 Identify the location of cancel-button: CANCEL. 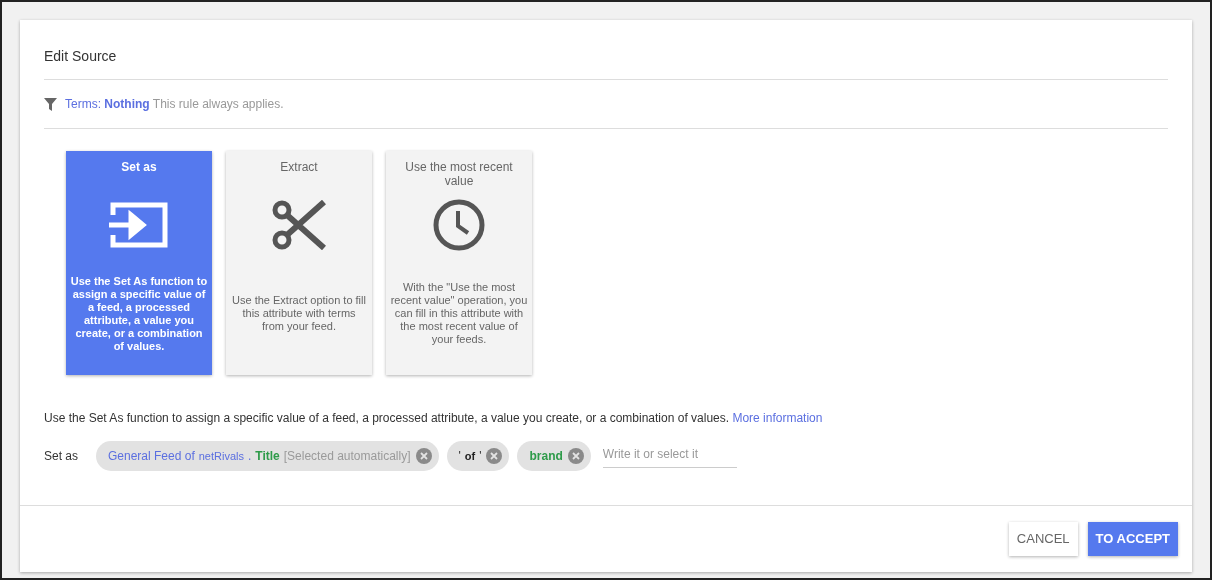
(1043, 539).